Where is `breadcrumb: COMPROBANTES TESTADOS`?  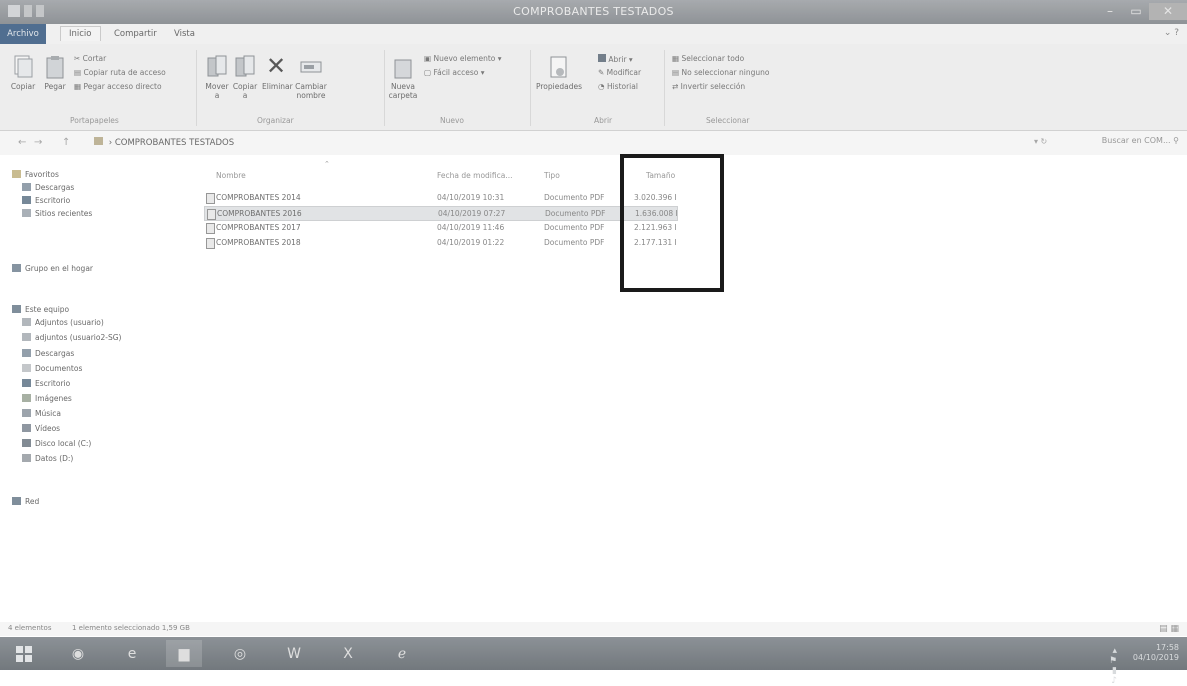 breadcrumb: COMPROBANTES TESTADOS is located at coordinates (174, 143).